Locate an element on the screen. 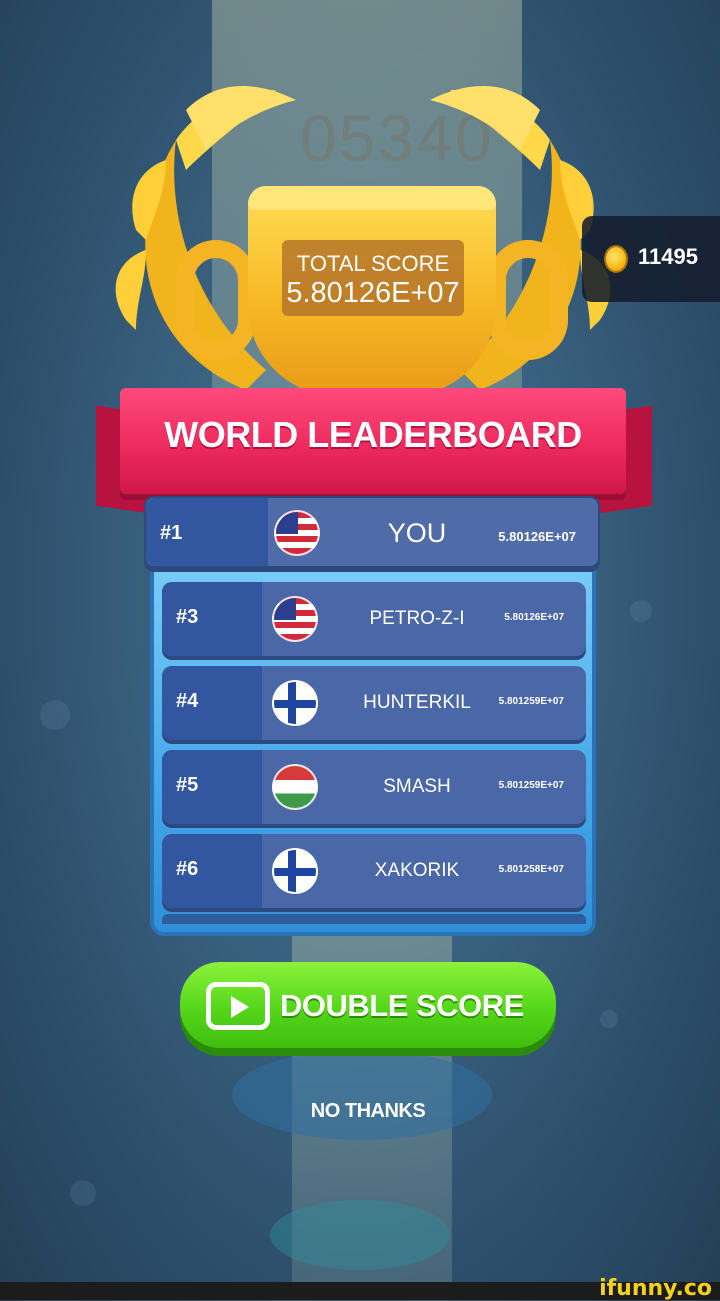  leaderboard-next-row-peek is located at coordinates (374, 919).